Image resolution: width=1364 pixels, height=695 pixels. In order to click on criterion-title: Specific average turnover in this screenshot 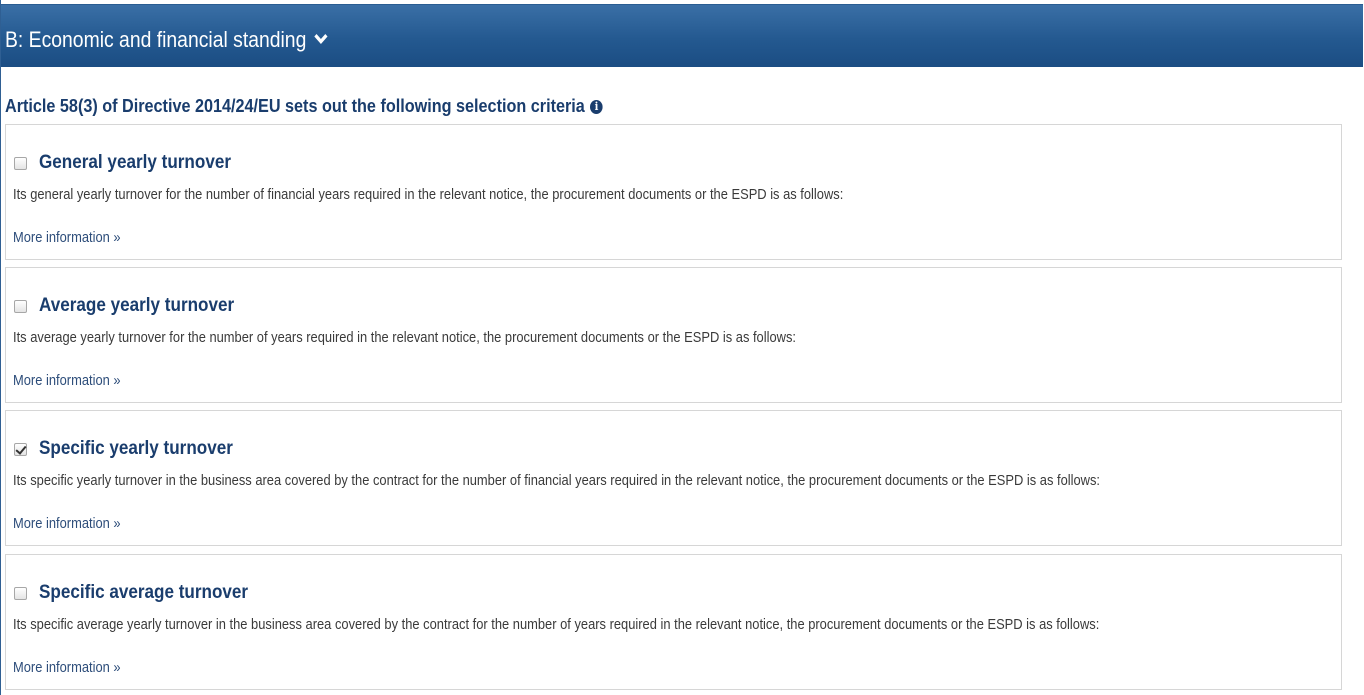, I will do `click(144, 592)`.